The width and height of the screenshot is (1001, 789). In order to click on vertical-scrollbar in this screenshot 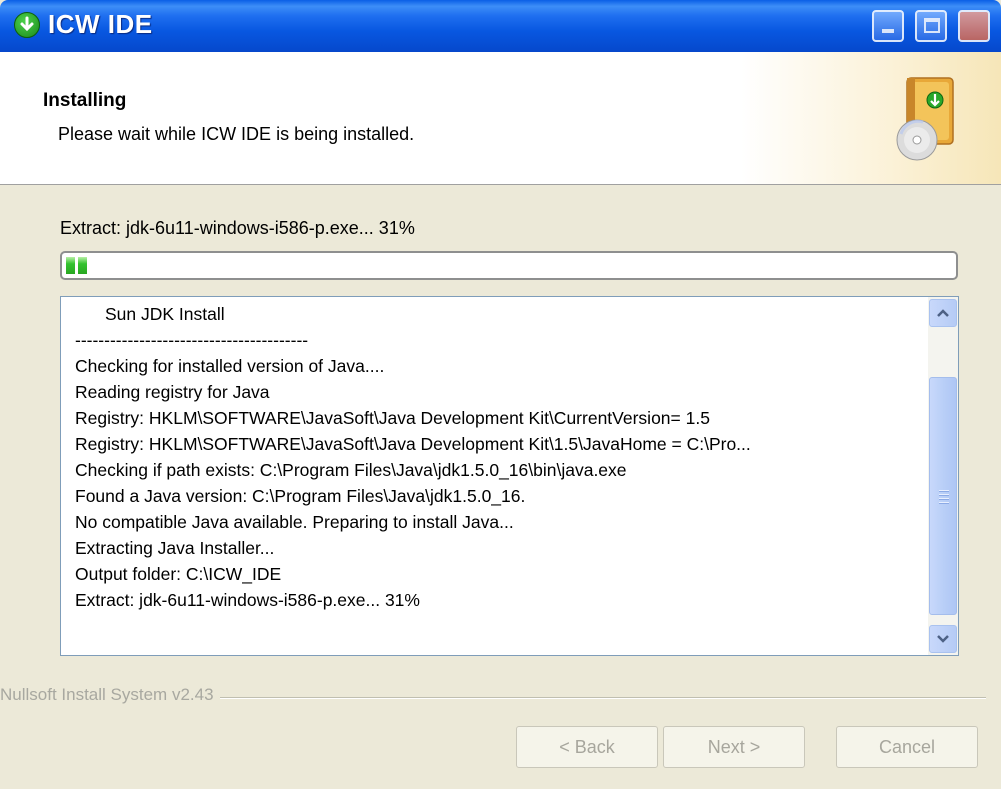, I will do `click(943, 476)`.